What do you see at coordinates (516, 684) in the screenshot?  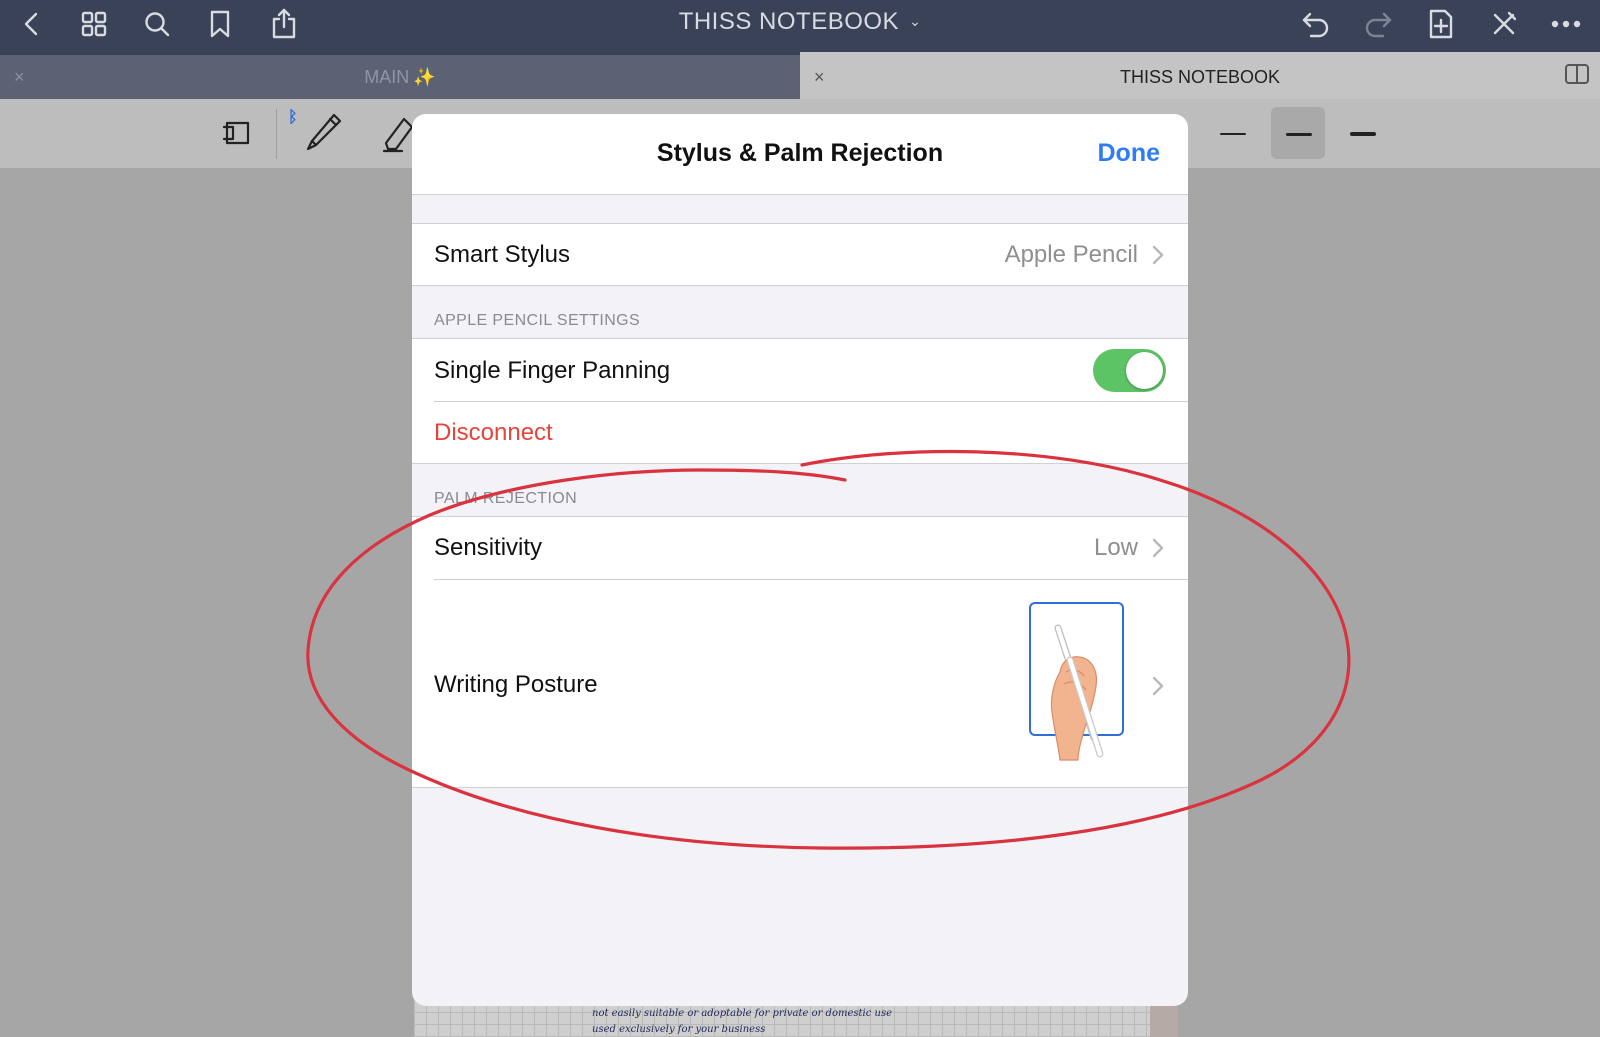 I see `writing-posture-label: Writing Posture` at bounding box center [516, 684].